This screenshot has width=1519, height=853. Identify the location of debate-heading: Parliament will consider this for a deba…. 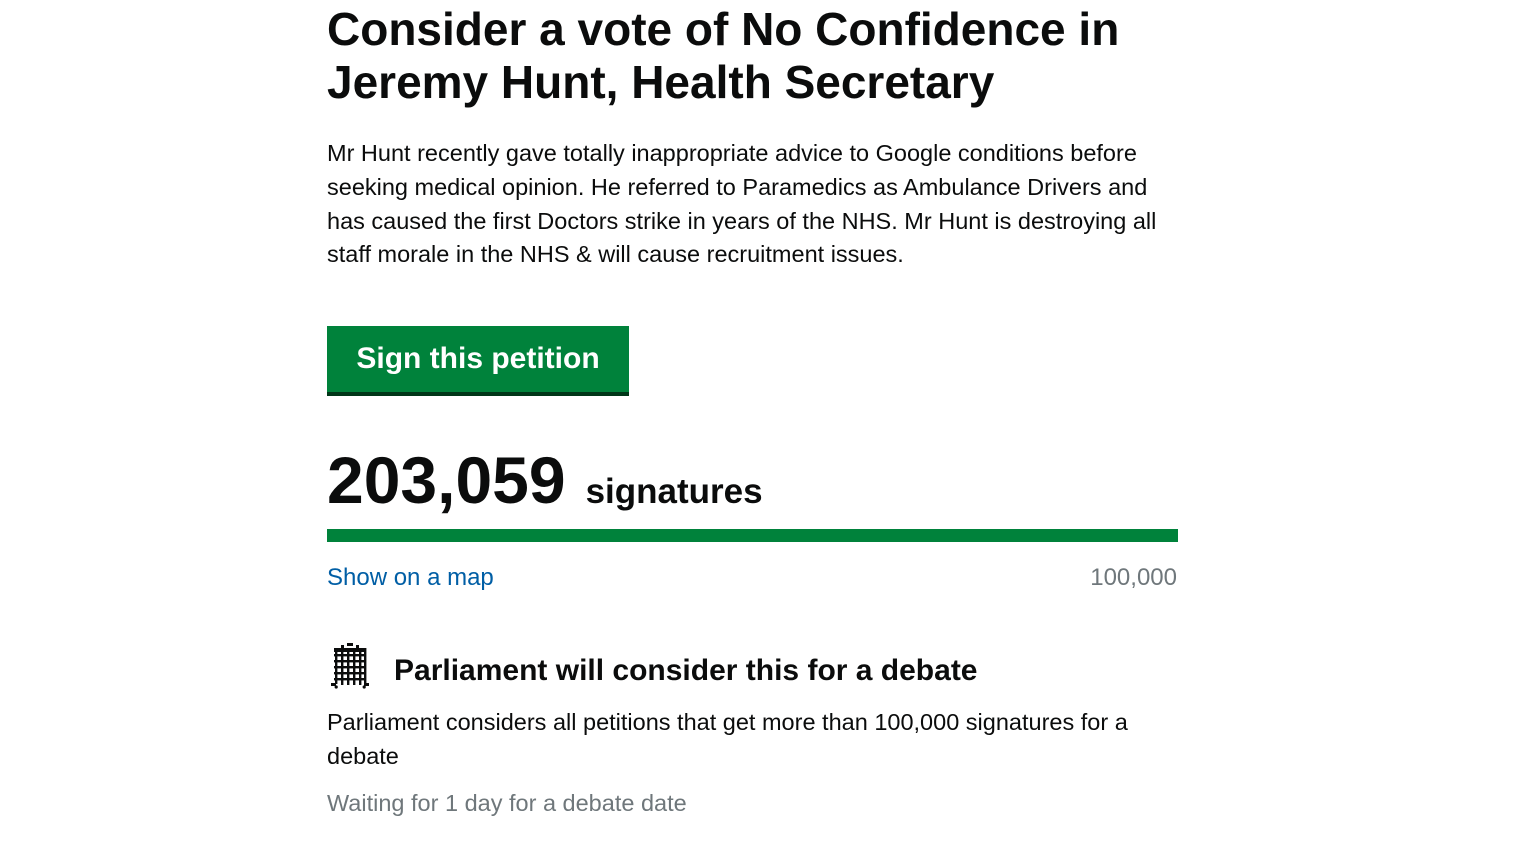
(686, 670).